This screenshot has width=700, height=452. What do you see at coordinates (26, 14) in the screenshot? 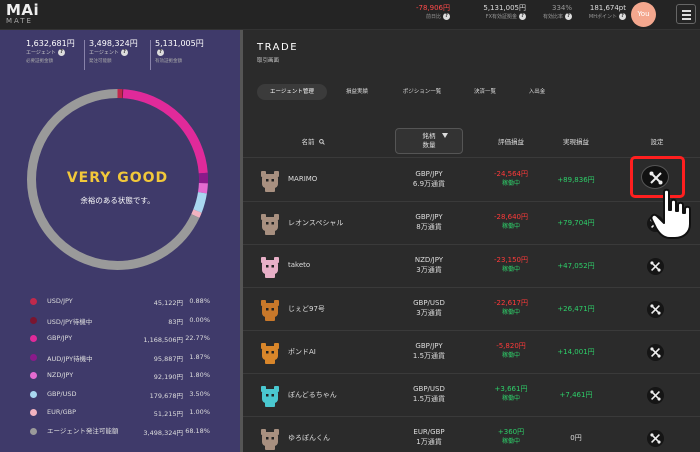
I see `logo: MAi MATE` at bounding box center [26, 14].